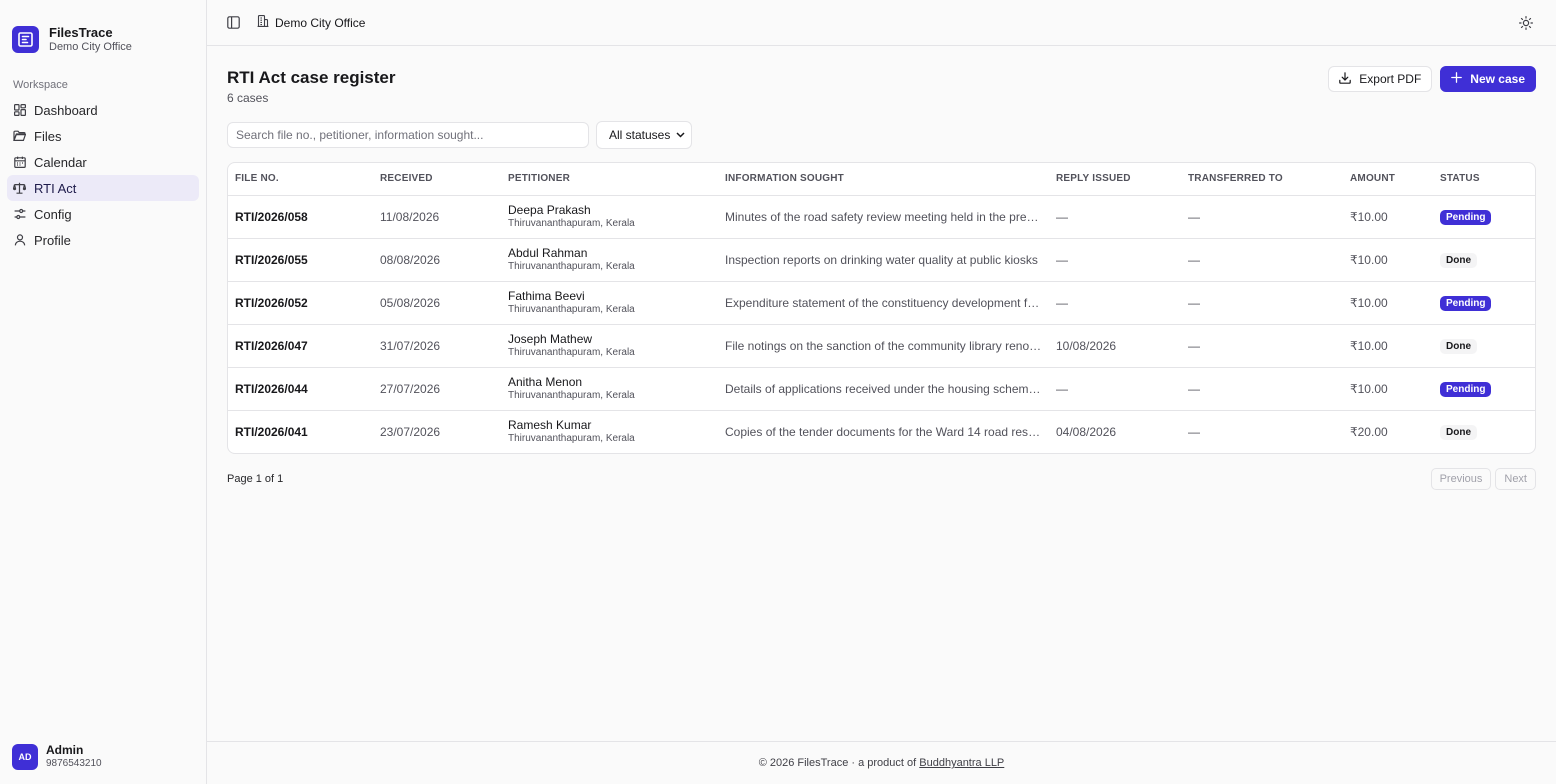  I want to click on status-filter-value: All statuses, so click(640, 135).